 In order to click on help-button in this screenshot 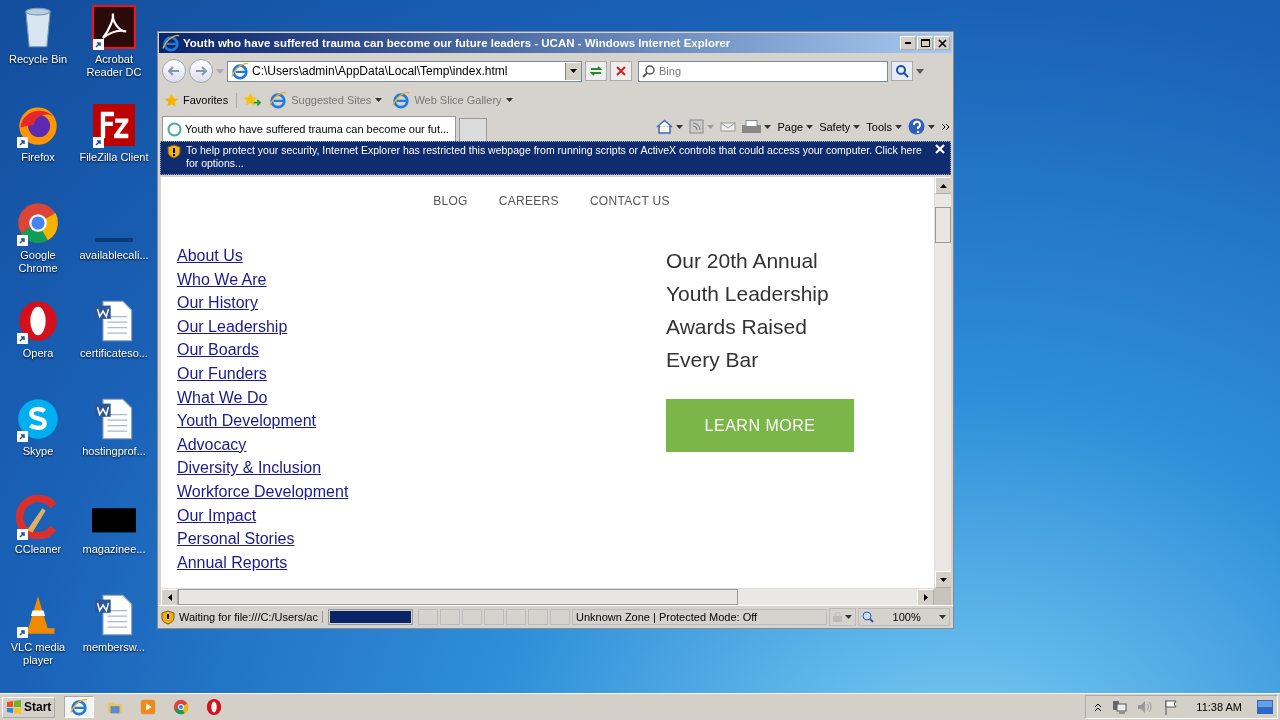, I will do `click(921, 126)`.